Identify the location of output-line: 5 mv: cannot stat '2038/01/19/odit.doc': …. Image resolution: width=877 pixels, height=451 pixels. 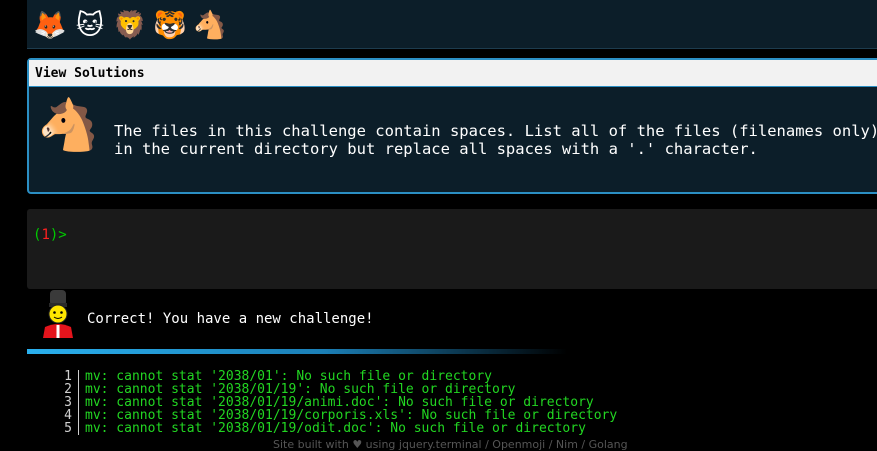
(336, 428).